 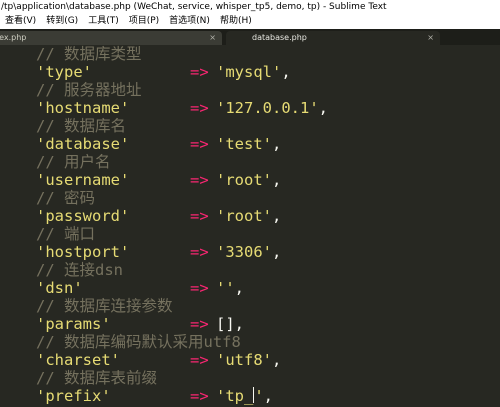 I want to click on config-key: 'prefix', so click(x=73, y=396).